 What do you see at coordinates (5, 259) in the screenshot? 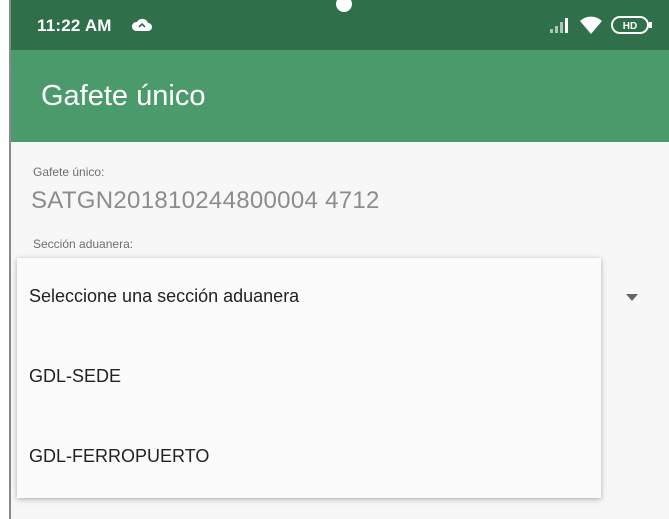
I see `device-left-edge` at bounding box center [5, 259].